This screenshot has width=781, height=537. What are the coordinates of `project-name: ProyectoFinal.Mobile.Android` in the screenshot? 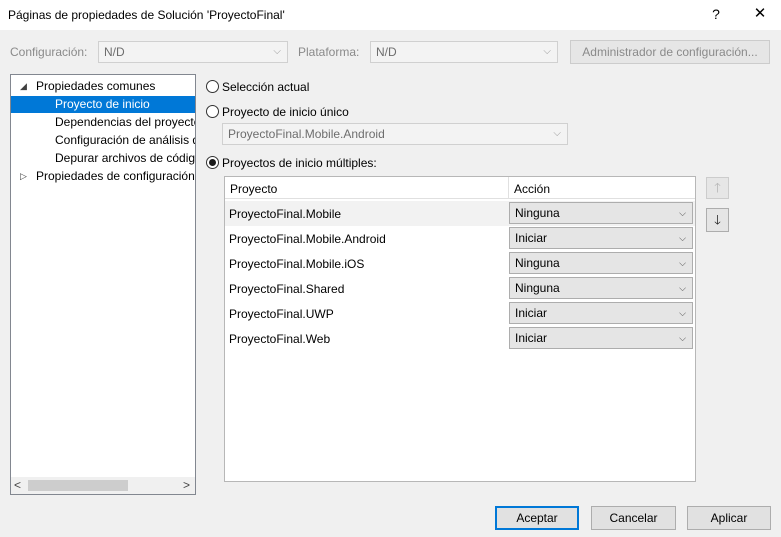 It's located at (307, 239).